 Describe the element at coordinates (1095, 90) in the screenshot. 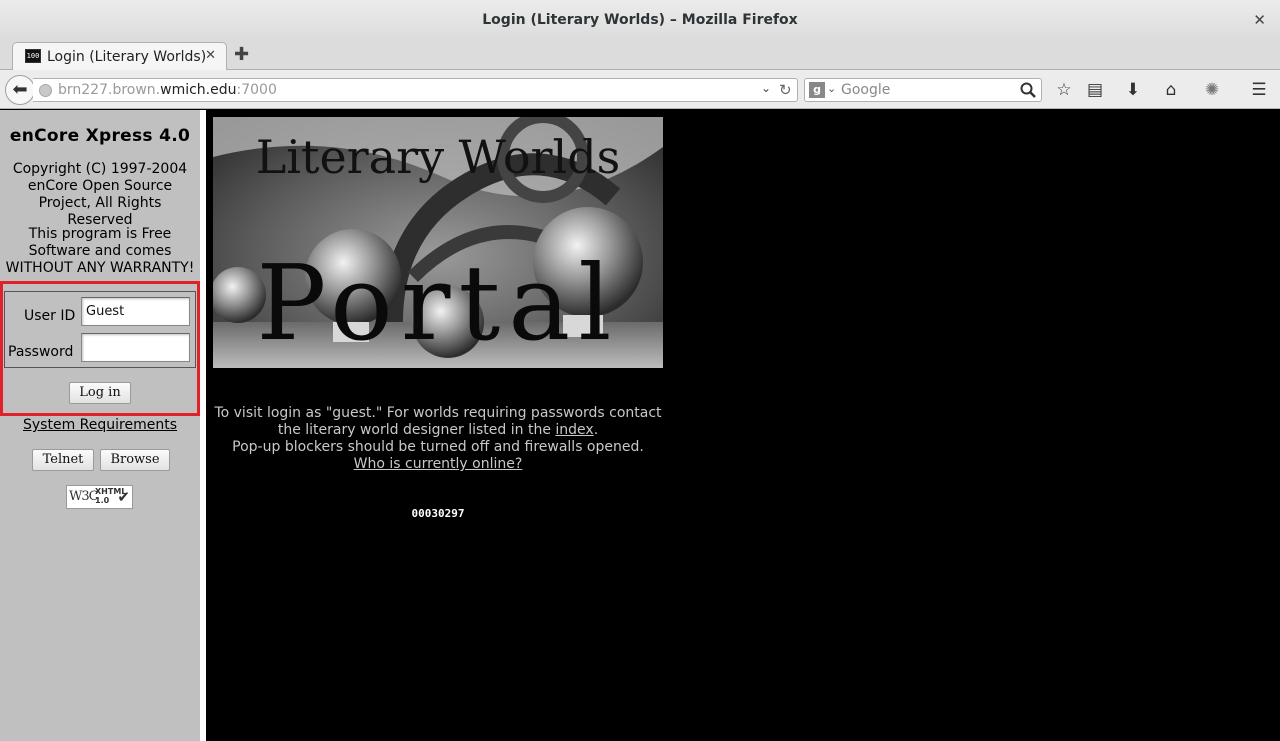

I see `reading-list-icon: ▤` at that location.